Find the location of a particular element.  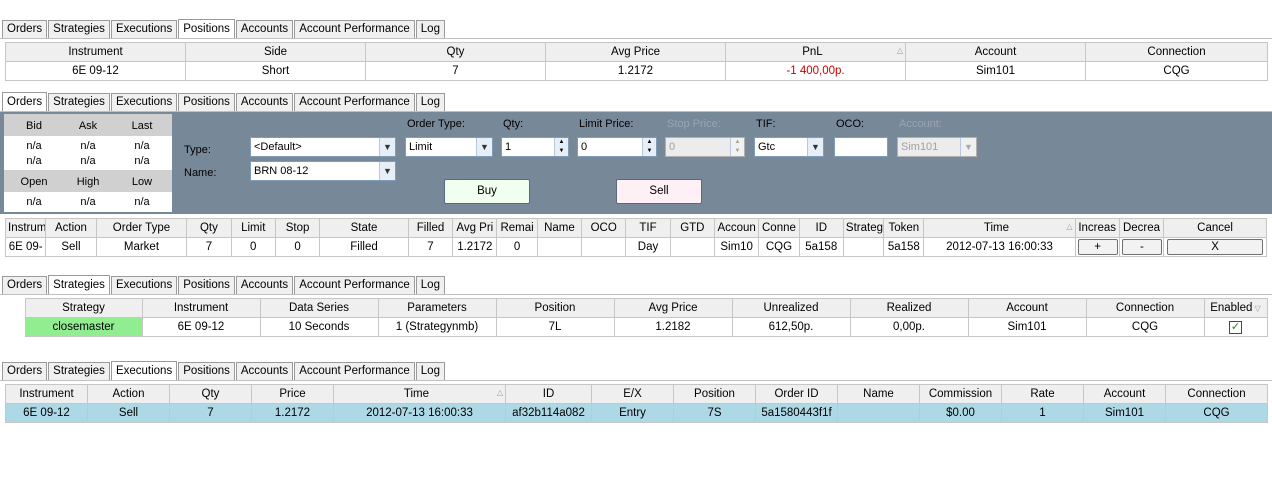

column-header: Order Type is located at coordinates (141, 228).